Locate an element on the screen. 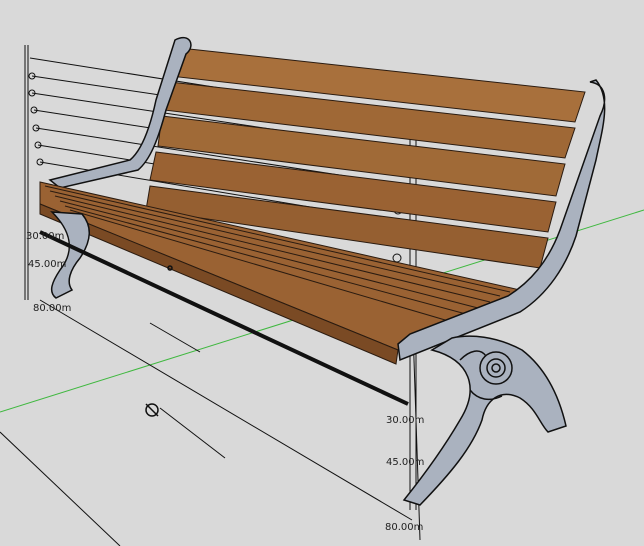  dimension-left-upper: 30.00m is located at coordinates (45, 236).